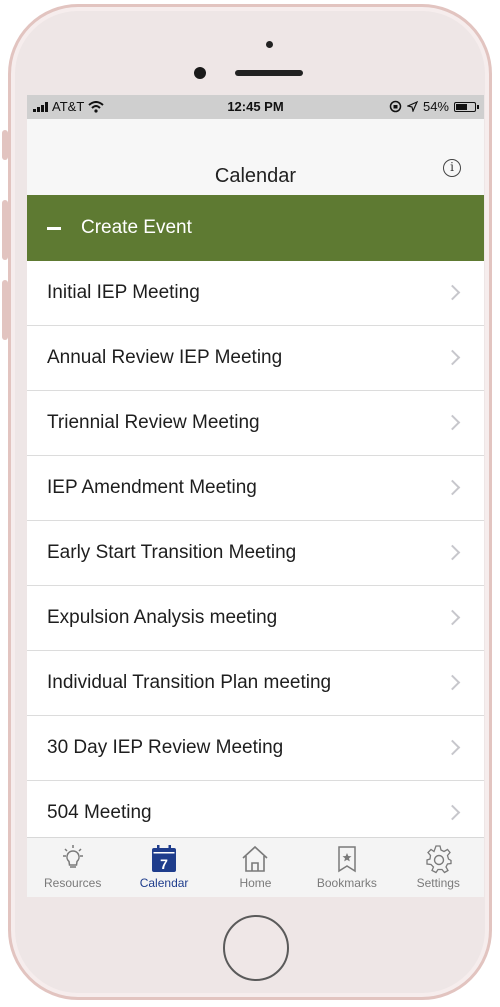  What do you see at coordinates (165, 357) in the screenshot?
I see `list-item-label: Annual Review IEP Meeting` at bounding box center [165, 357].